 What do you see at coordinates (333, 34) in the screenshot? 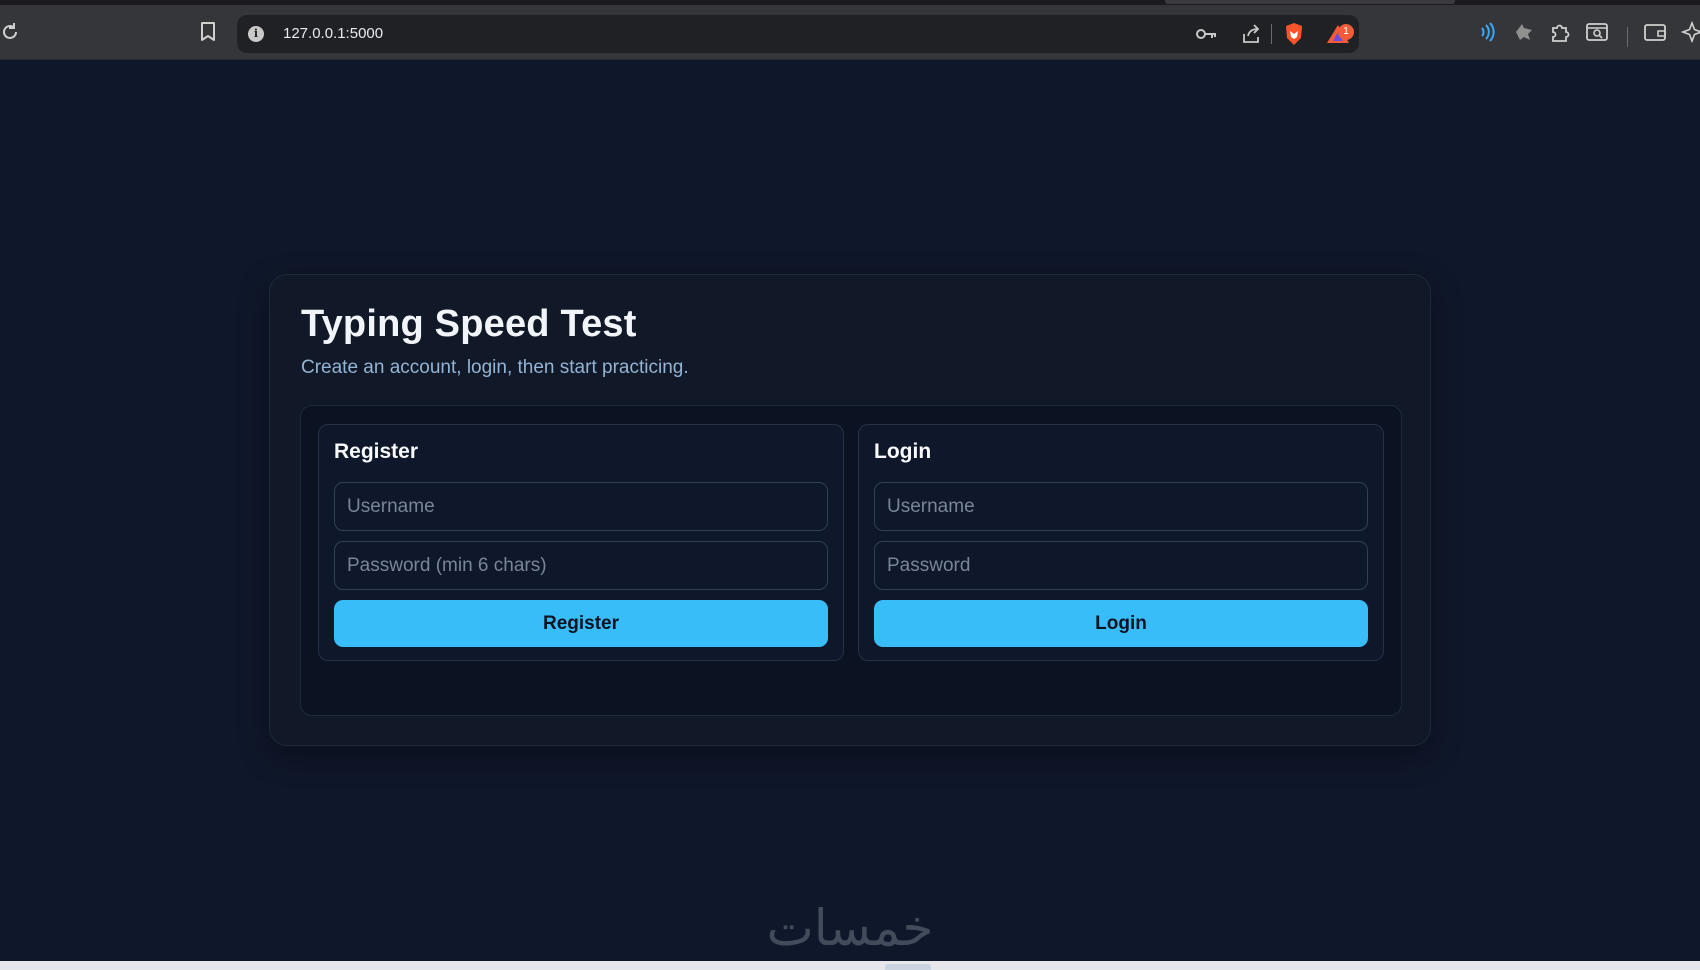
I see `url-text: 127.0.0.1:5000` at bounding box center [333, 34].